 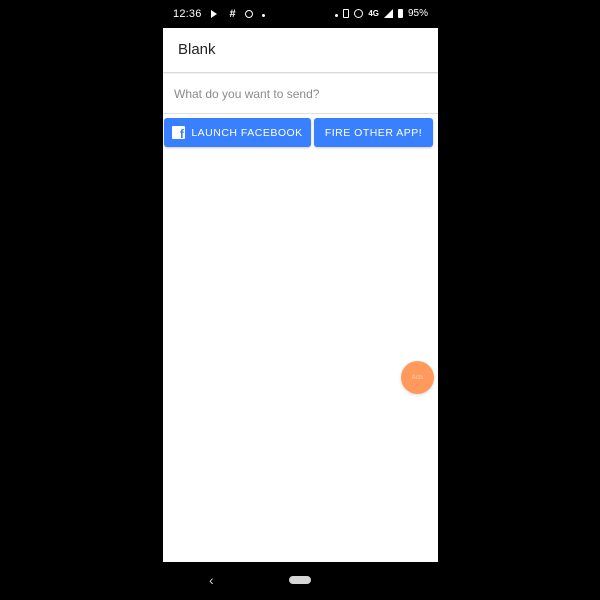 What do you see at coordinates (232, 14) in the screenshot?
I see `hash-icon: #` at bounding box center [232, 14].